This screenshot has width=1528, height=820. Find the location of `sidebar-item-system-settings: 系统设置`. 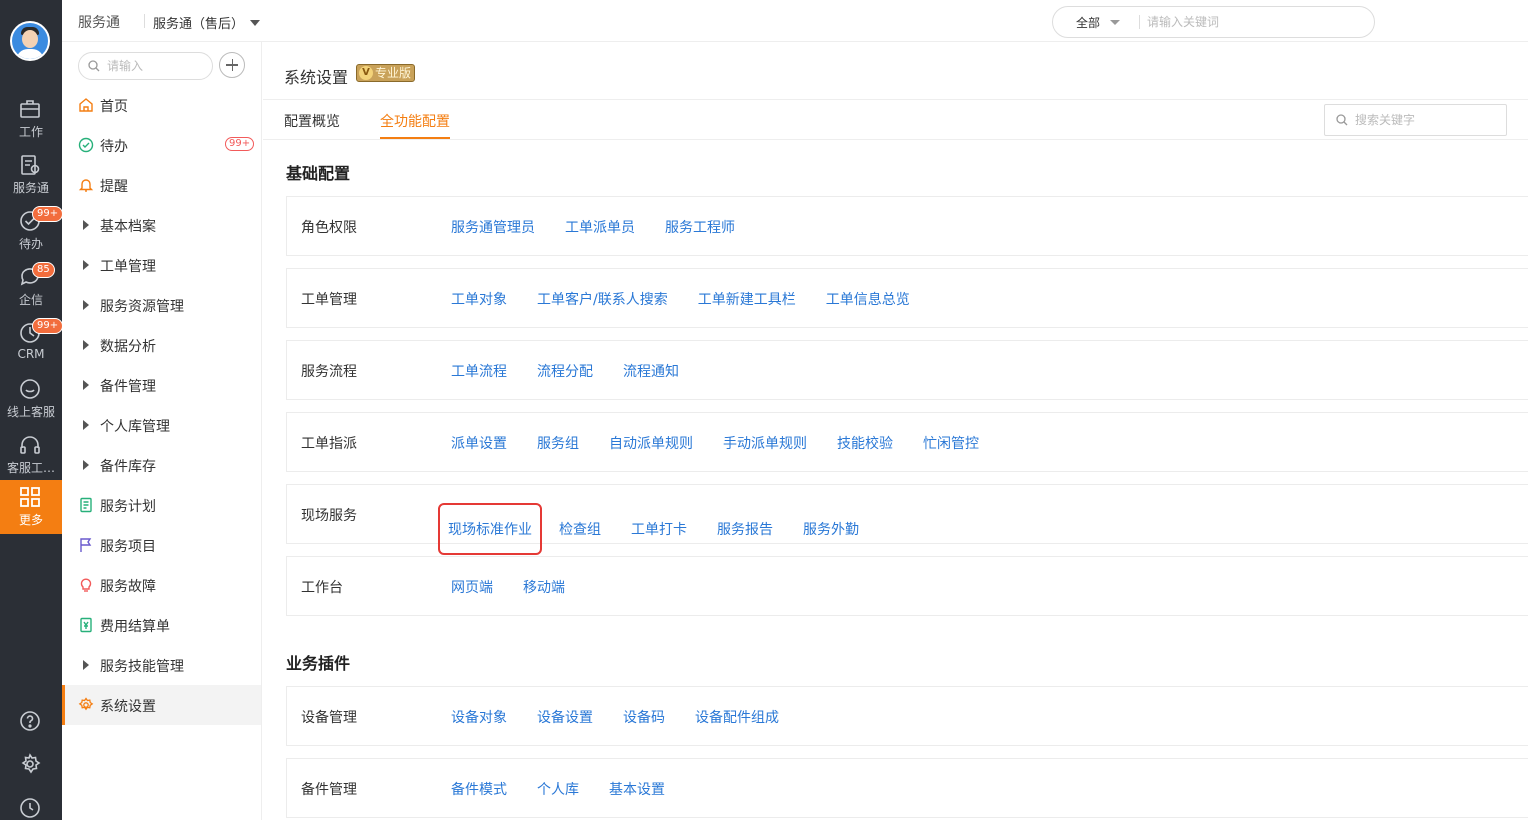

sidebar-item-system-settings: 系统设置 is located at coordinates (161, 705).